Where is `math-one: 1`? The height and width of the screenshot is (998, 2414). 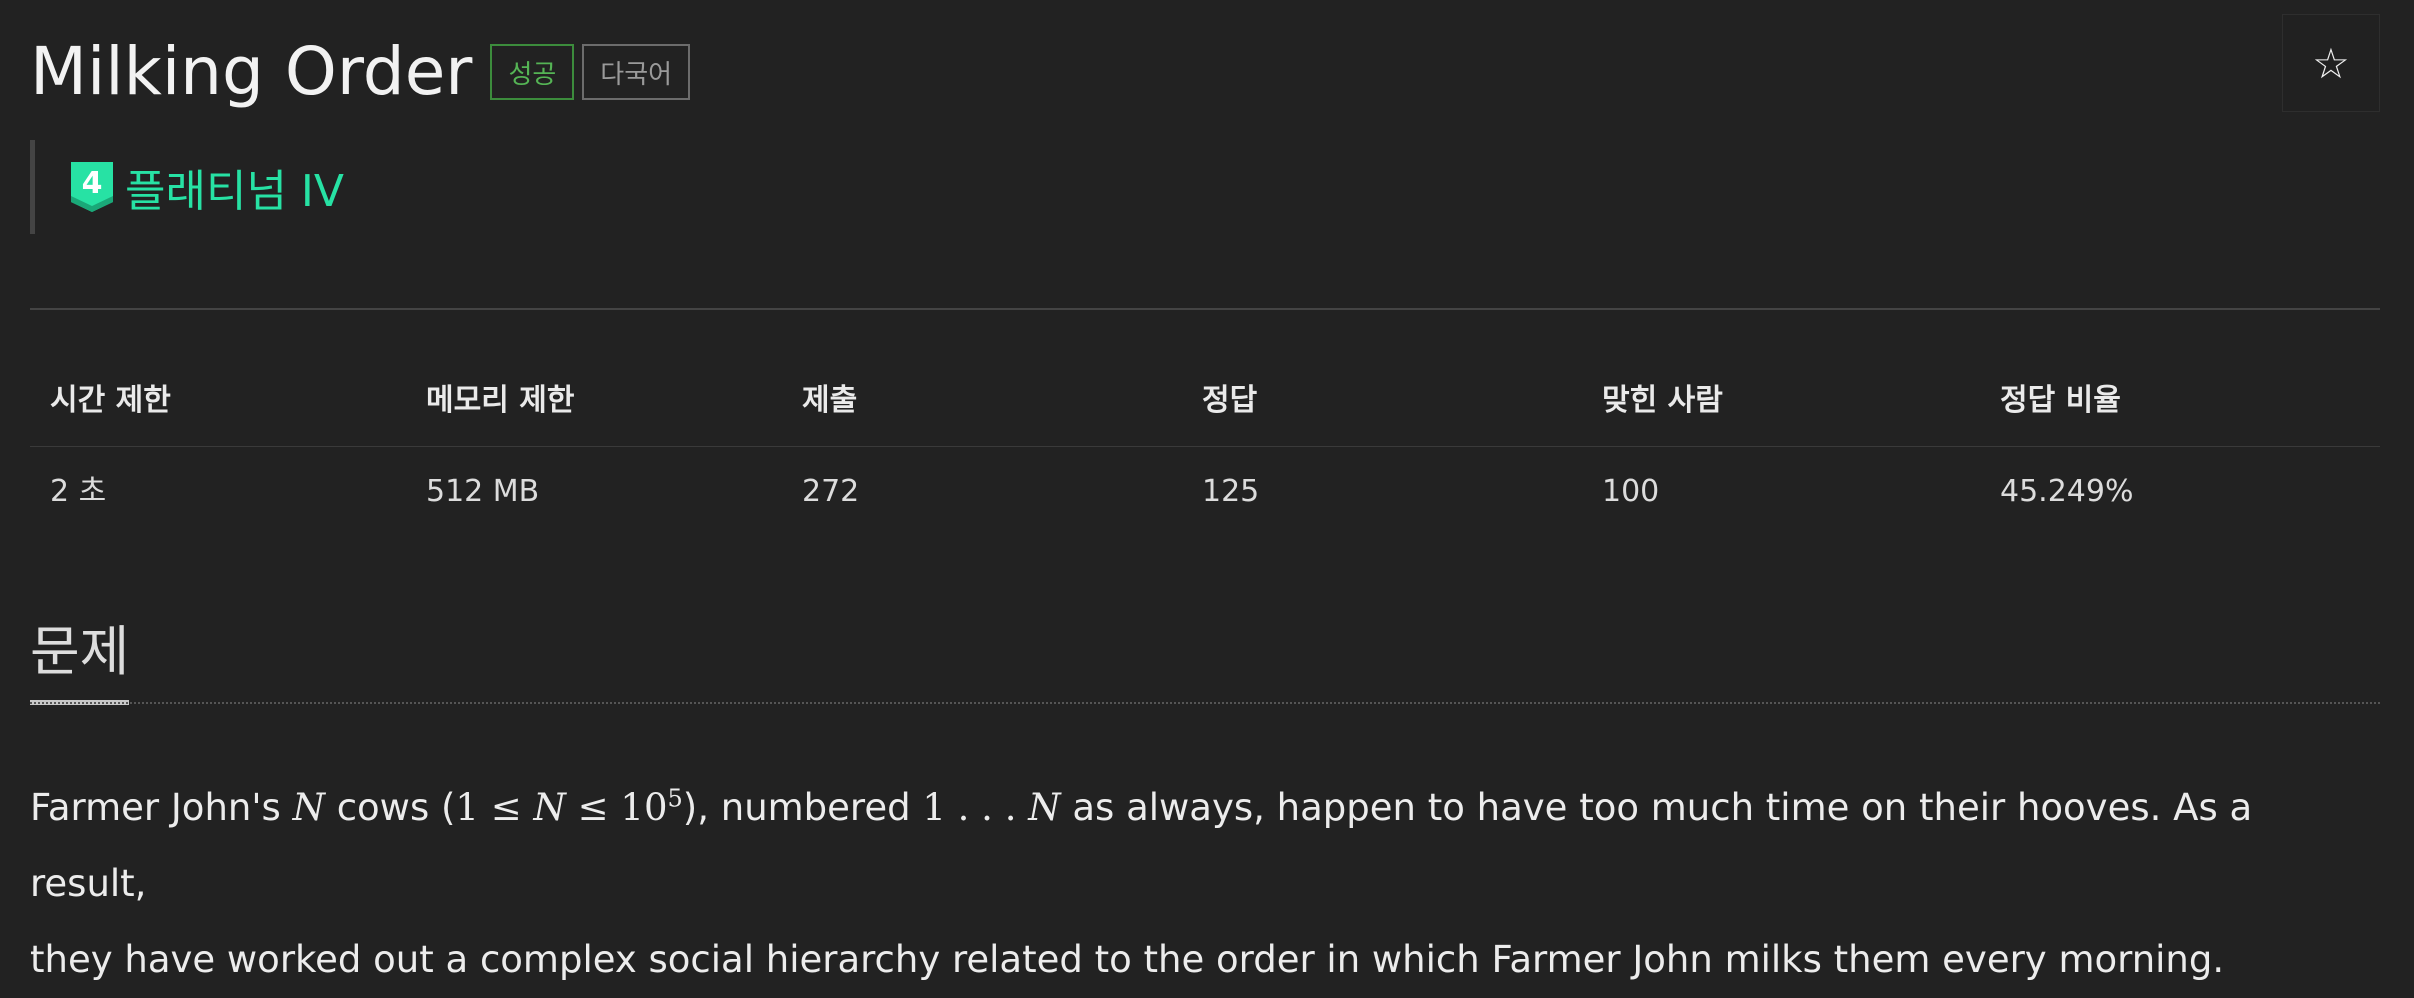
math-one: 1 is located at coordinates (467, 807).